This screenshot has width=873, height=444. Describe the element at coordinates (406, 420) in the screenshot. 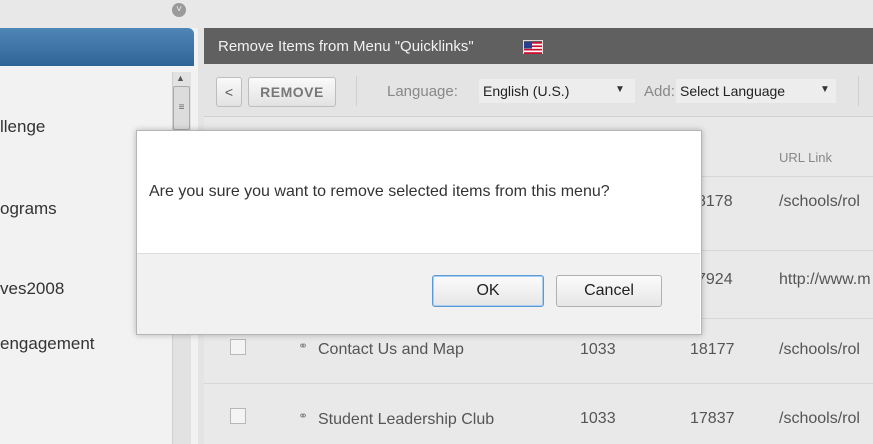

I see `table-cell-title: Student Leadership Club` at that location.